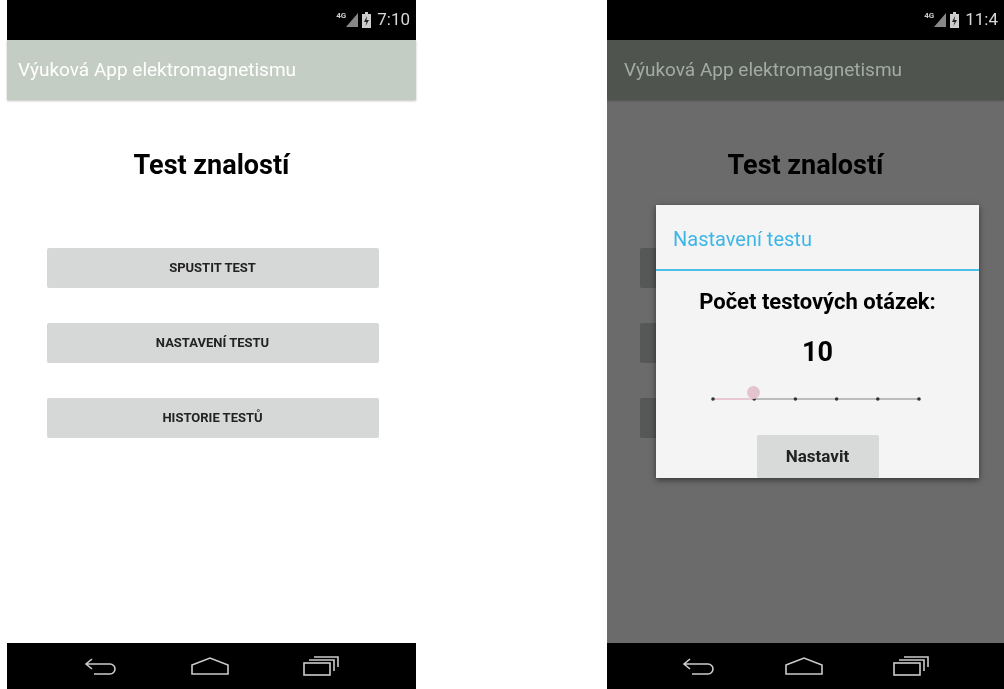  I want to click on dialog-title: Nastavení testu, so click(817, 238).